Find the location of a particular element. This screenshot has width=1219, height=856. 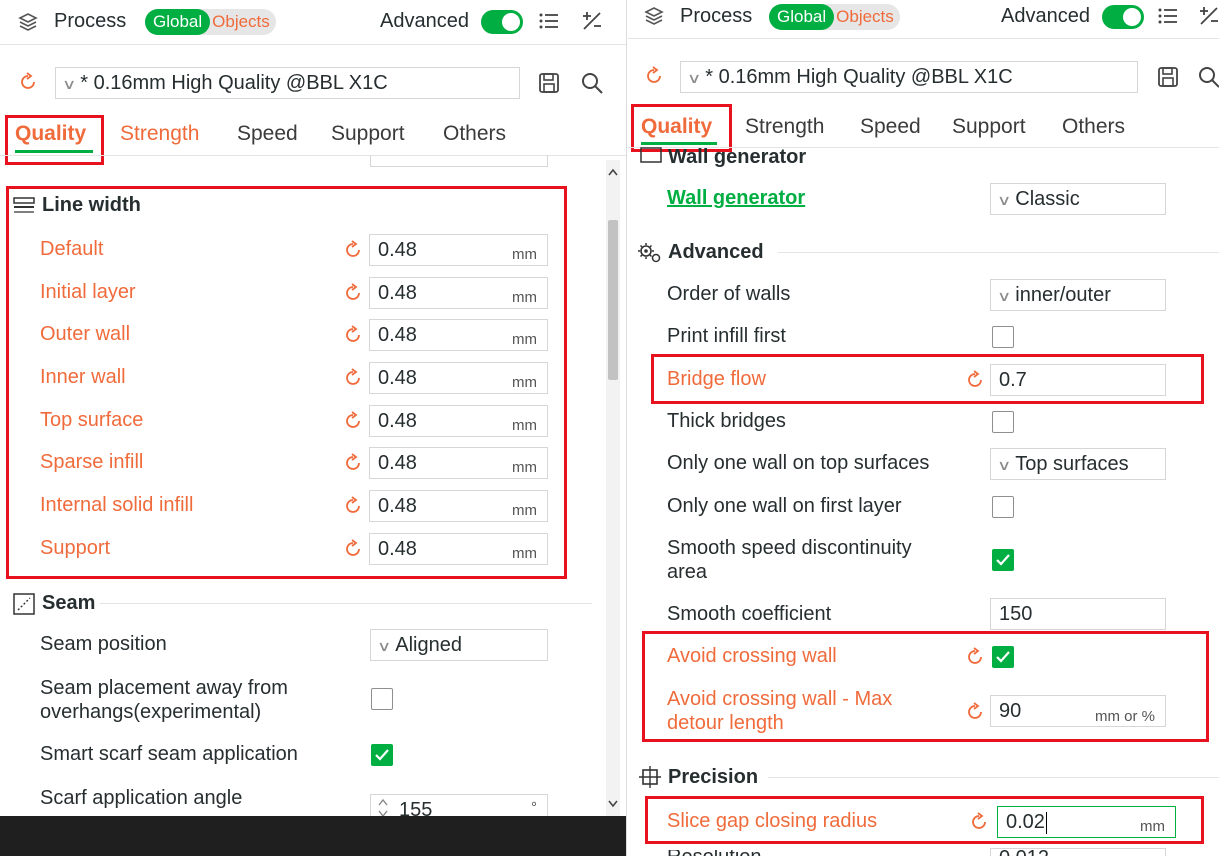

print-infill-first-label: Print infill first is located at coordinates (726, 336).